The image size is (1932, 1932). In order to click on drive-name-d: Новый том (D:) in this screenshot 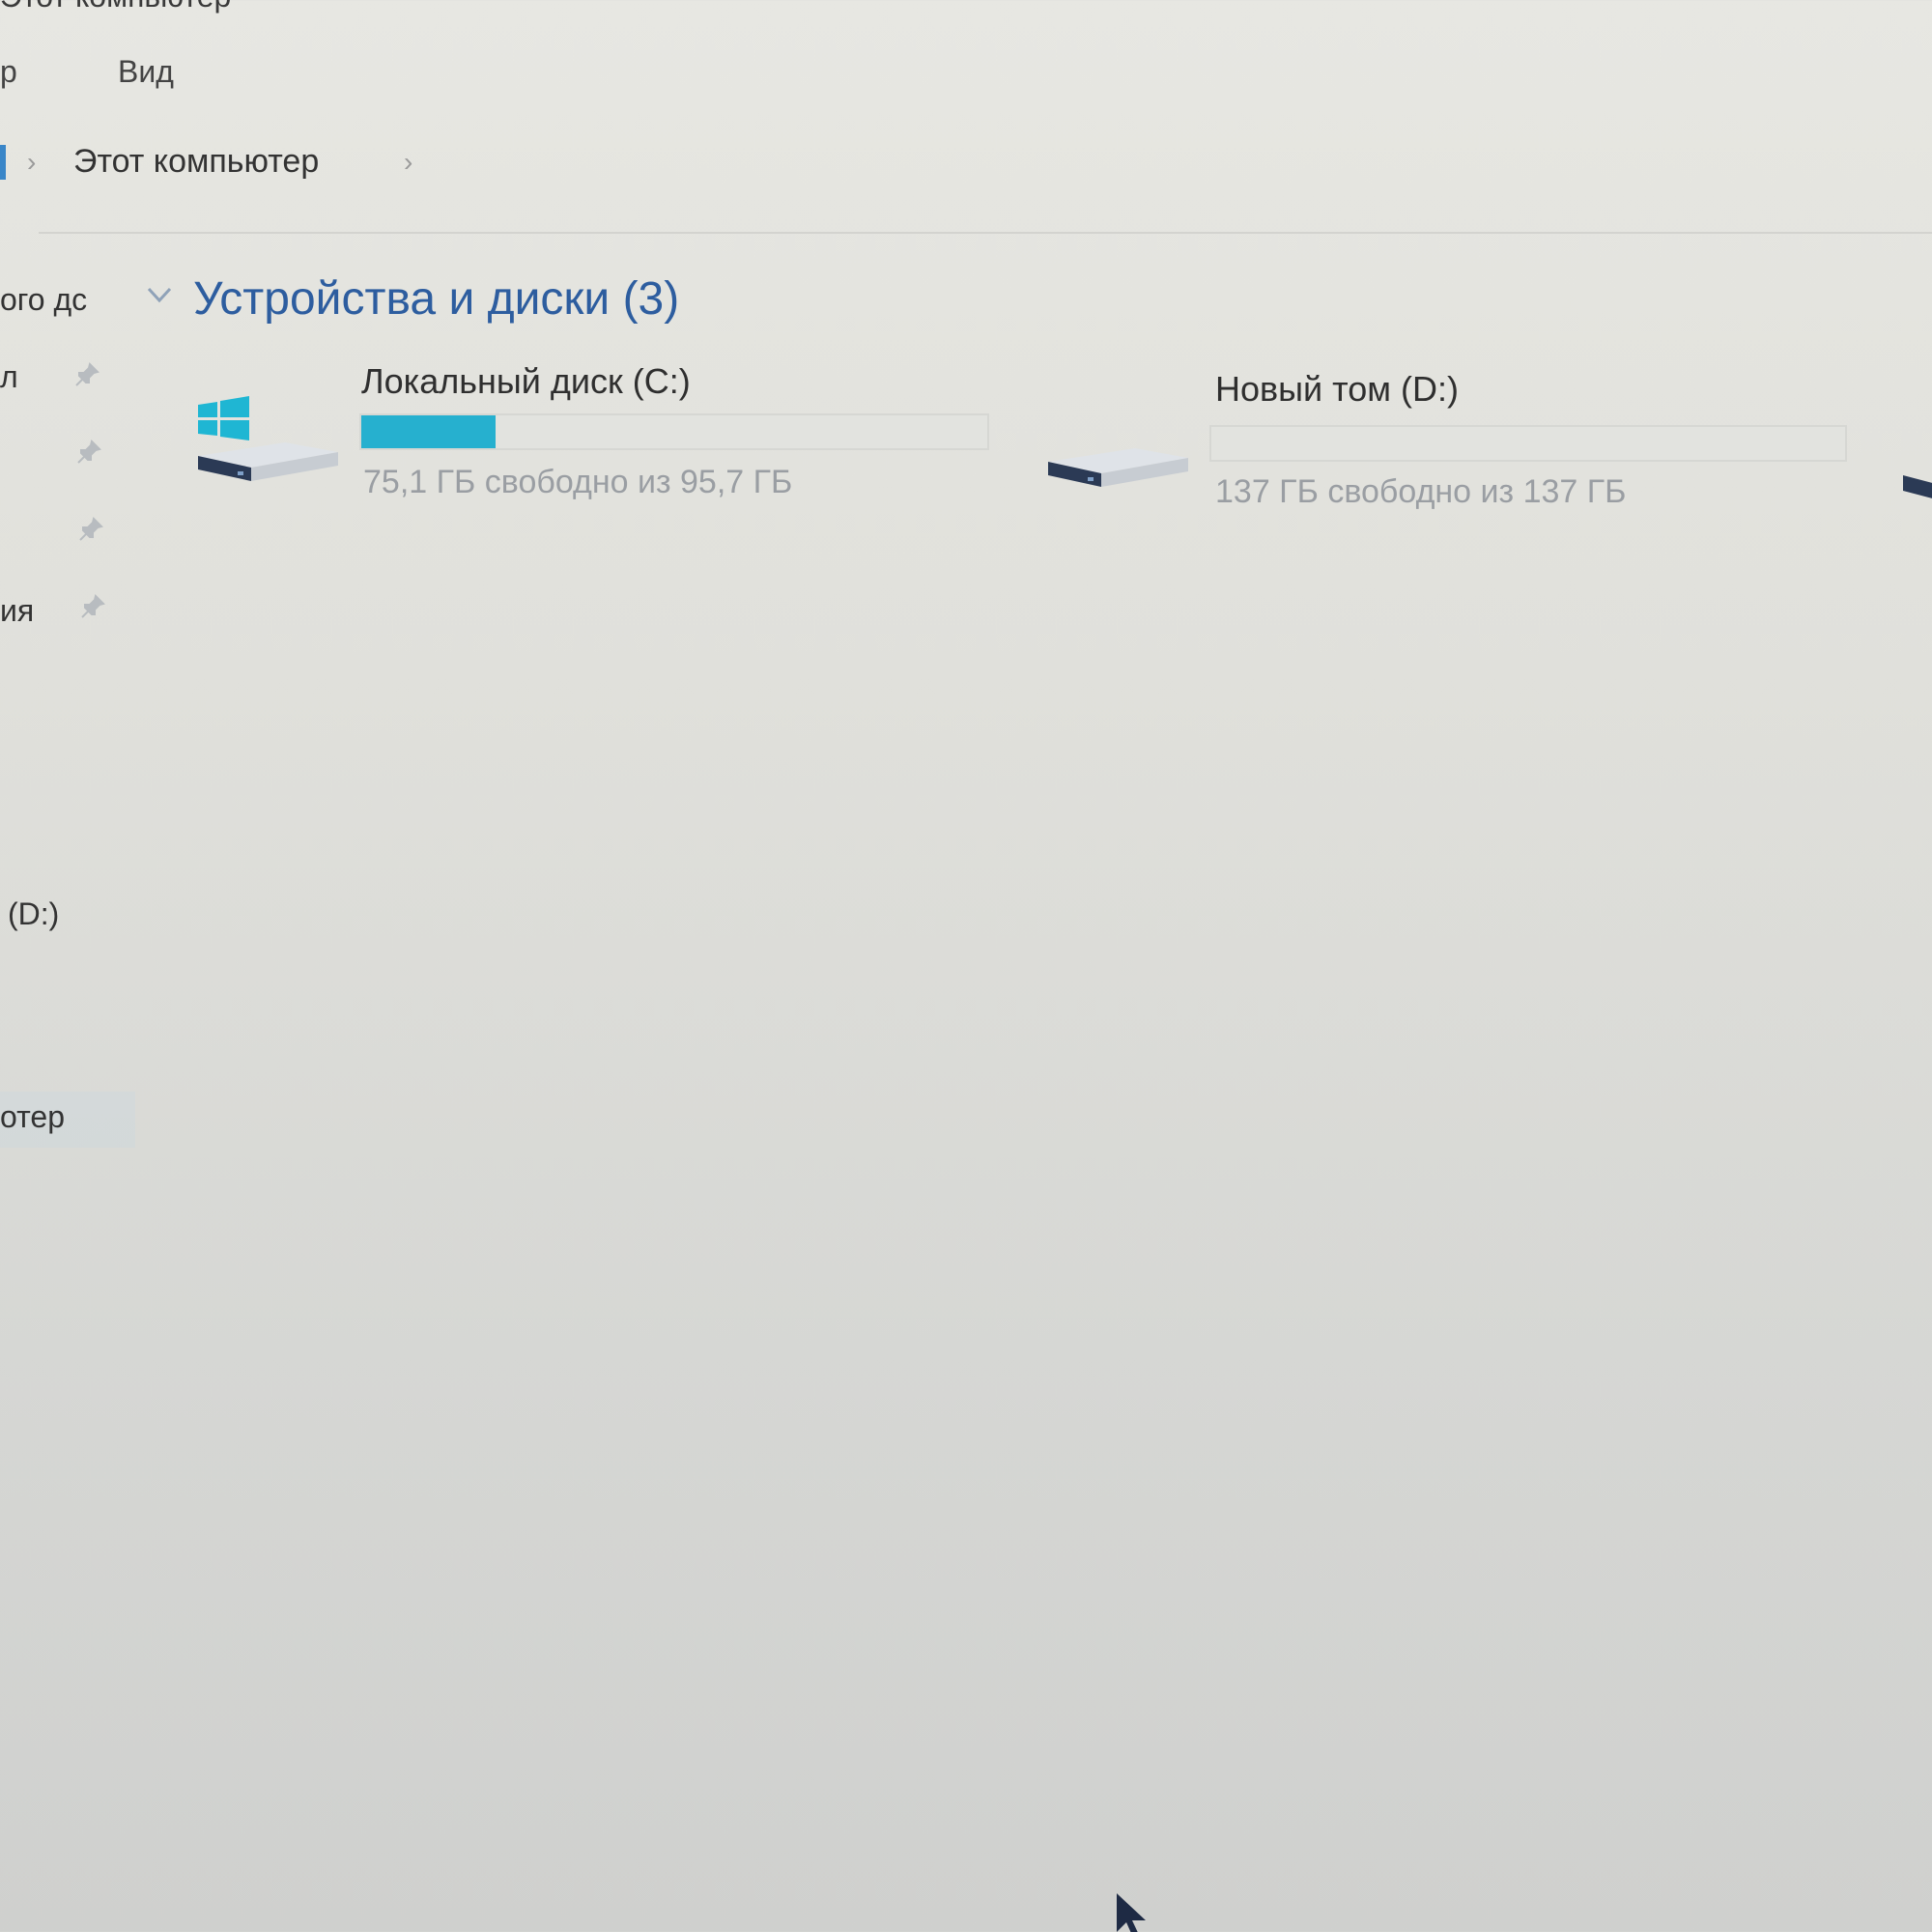, I will do `click(1337, 389)`.